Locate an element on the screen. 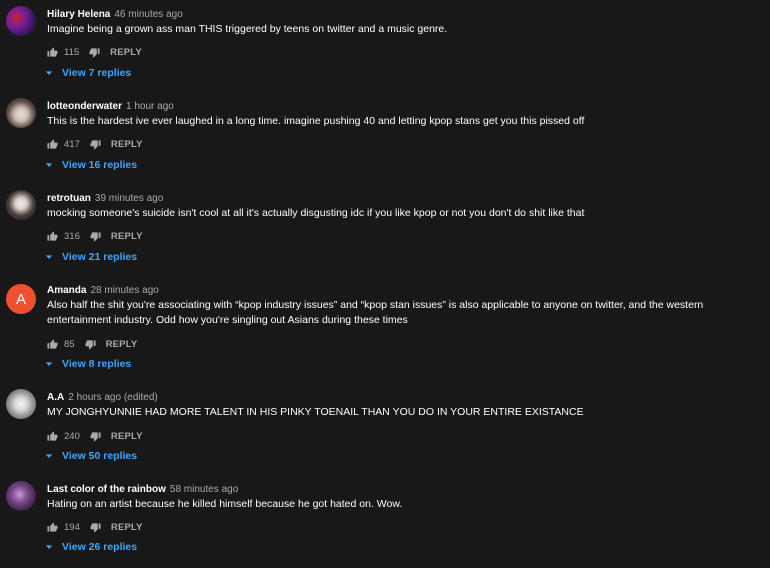  comment-time: 2 hours ago (edited) is located at coordinates (113, 397).